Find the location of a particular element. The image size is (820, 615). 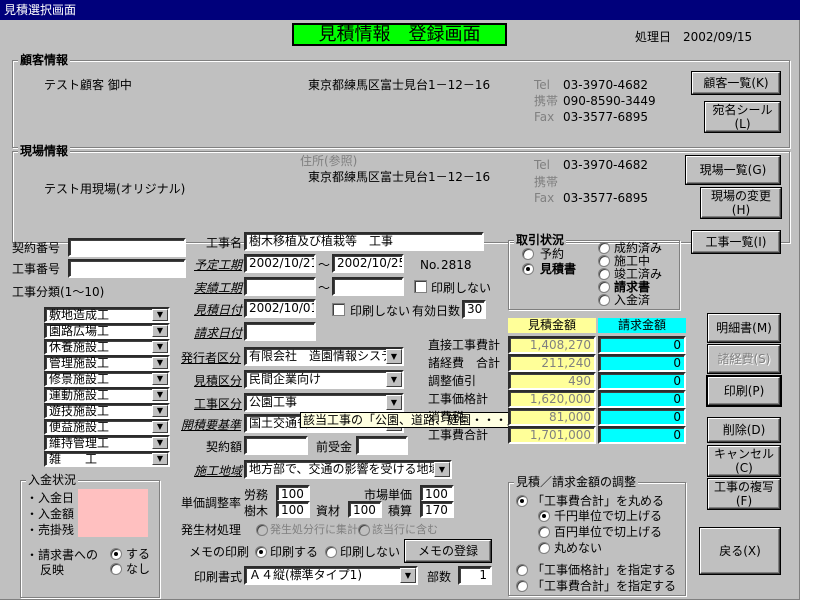

site-change-button: 現場の変更 (H) is located at coordinates (741, 203).